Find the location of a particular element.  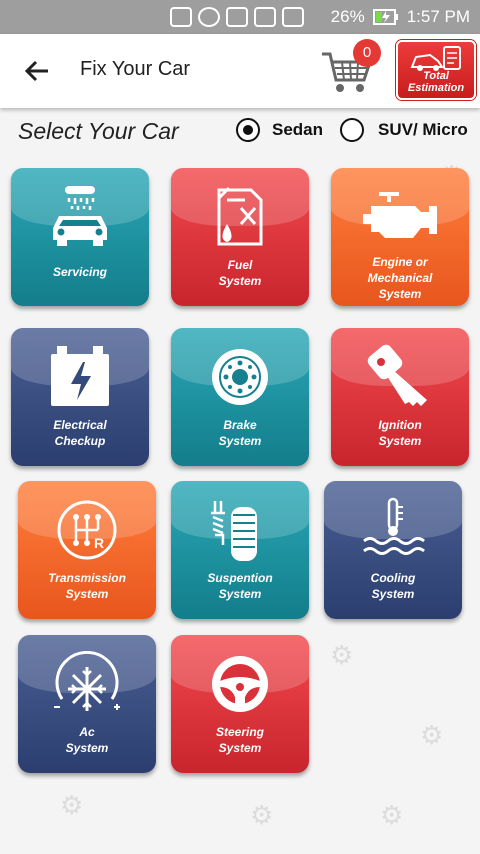

battery-percent: 26% is located at coordinates (347, 16).